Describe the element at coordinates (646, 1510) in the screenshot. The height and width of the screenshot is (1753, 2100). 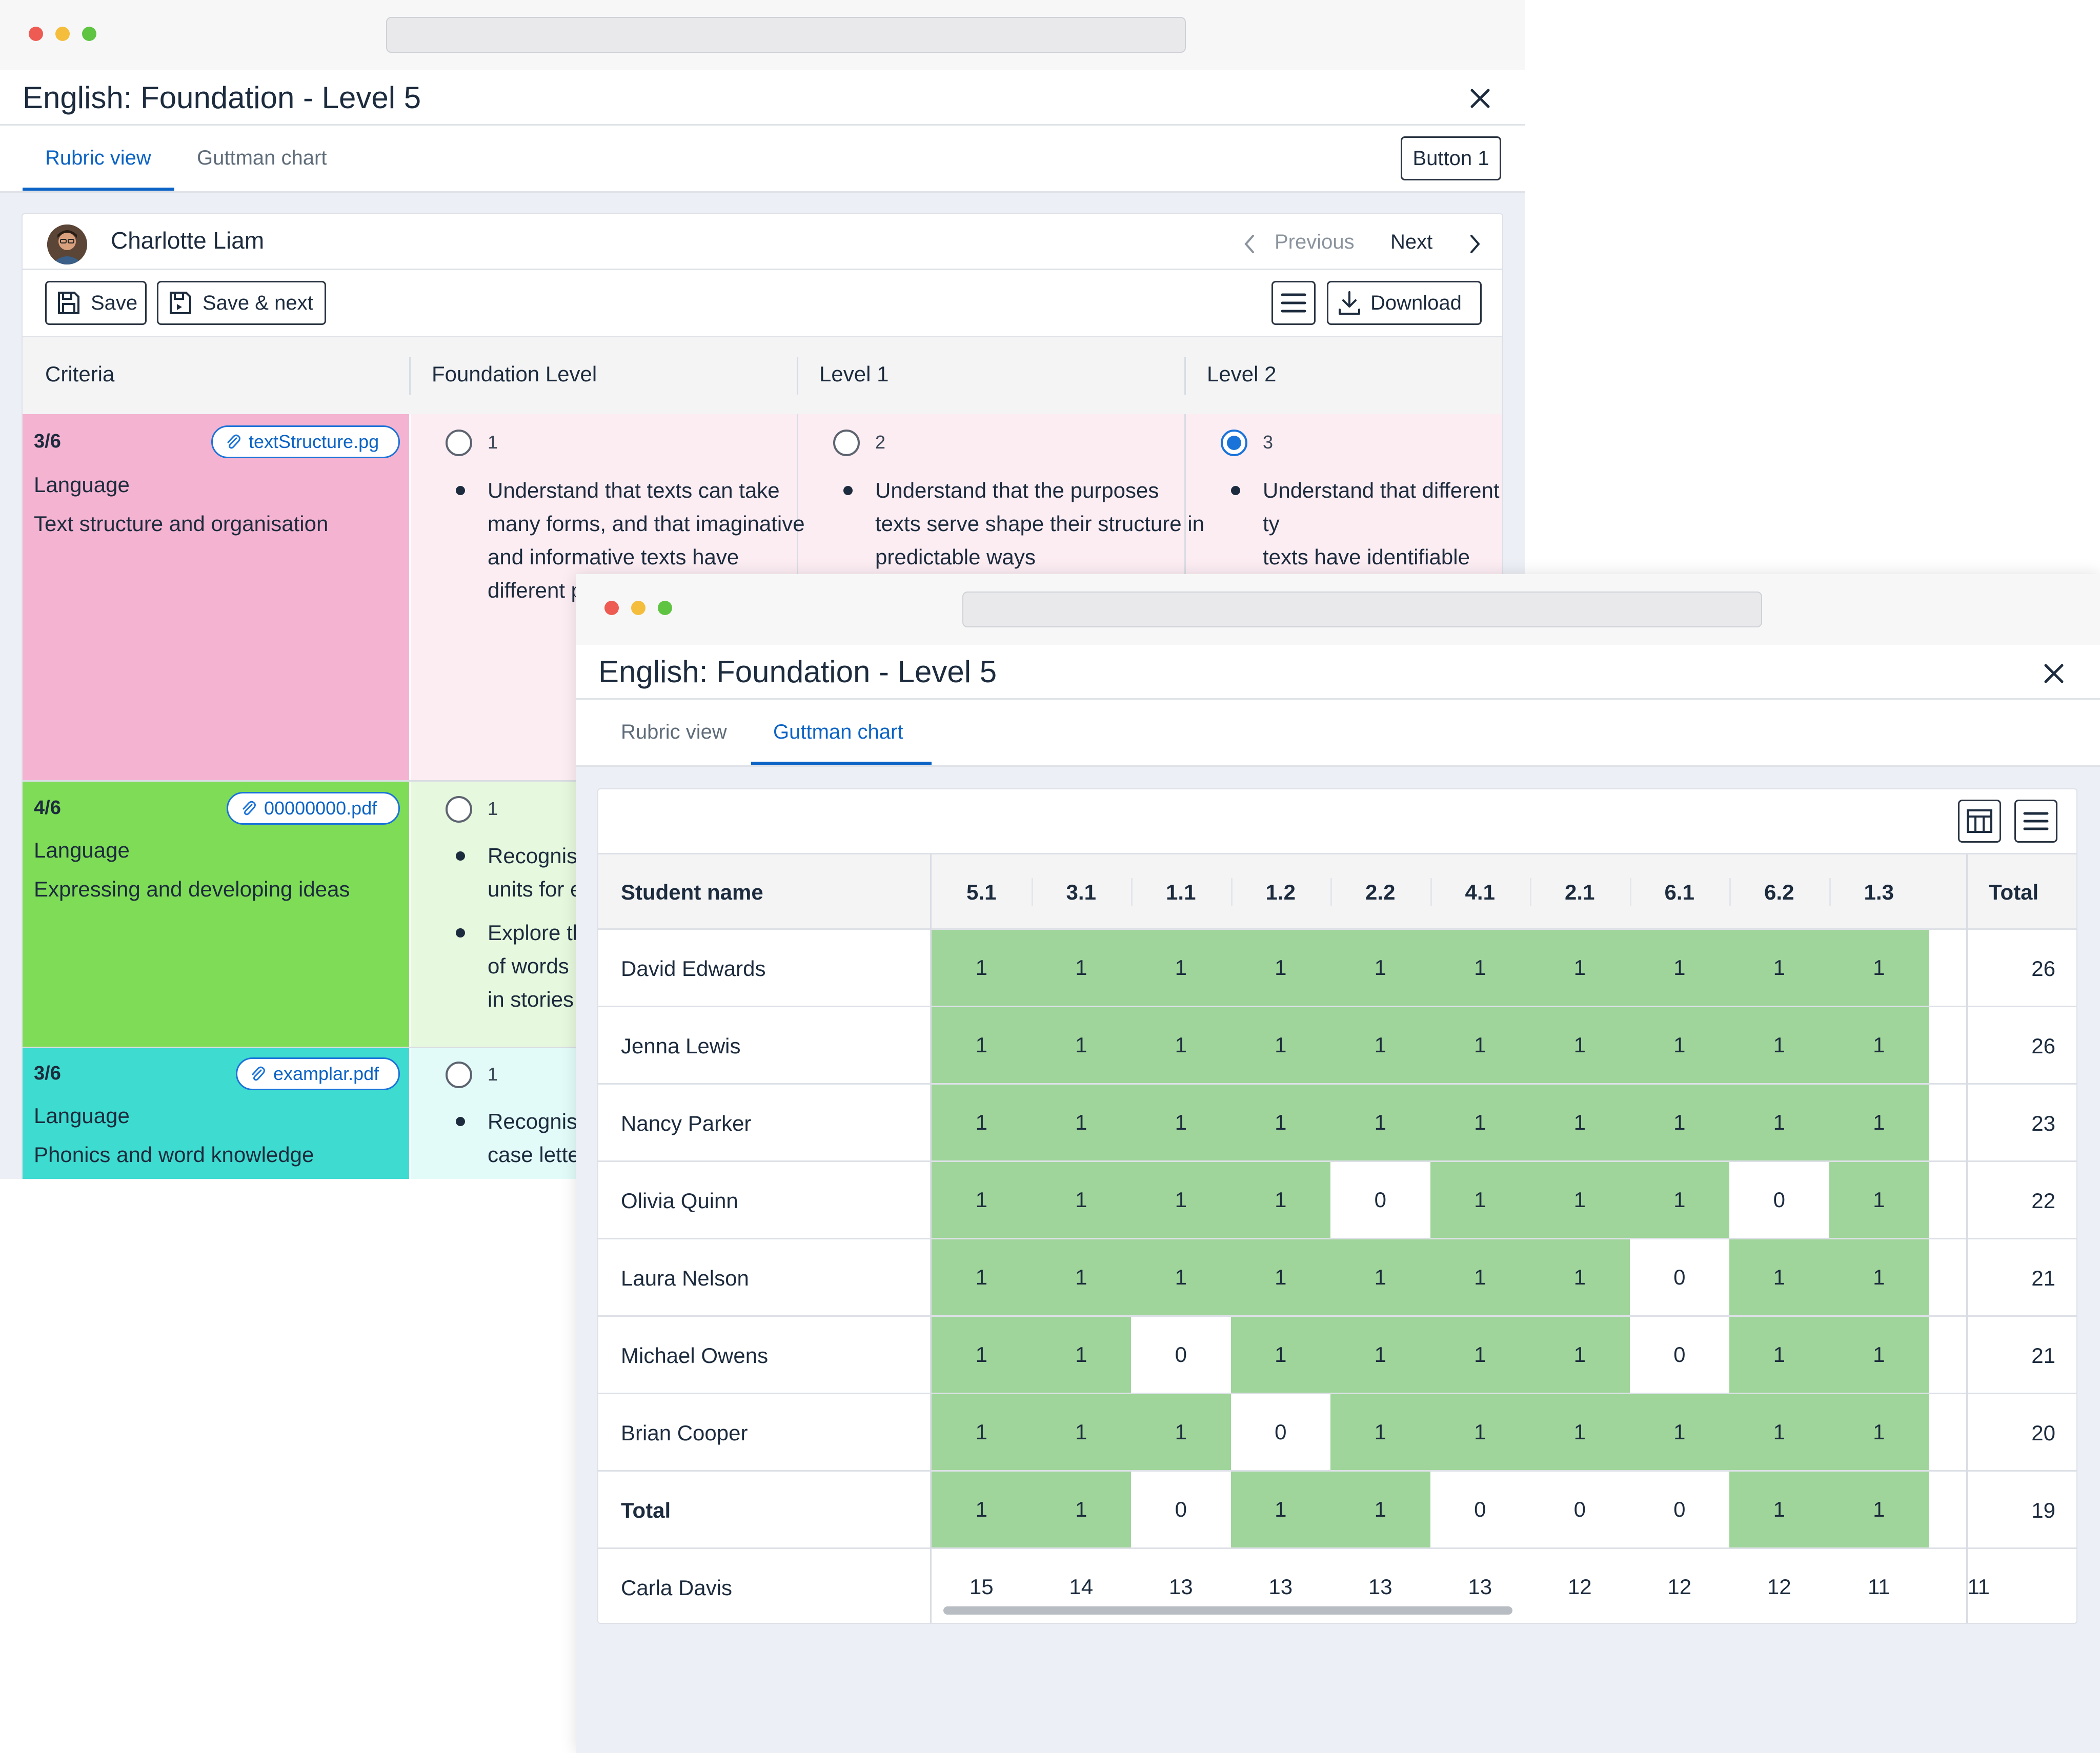
I see `student-name: Total` at that location.